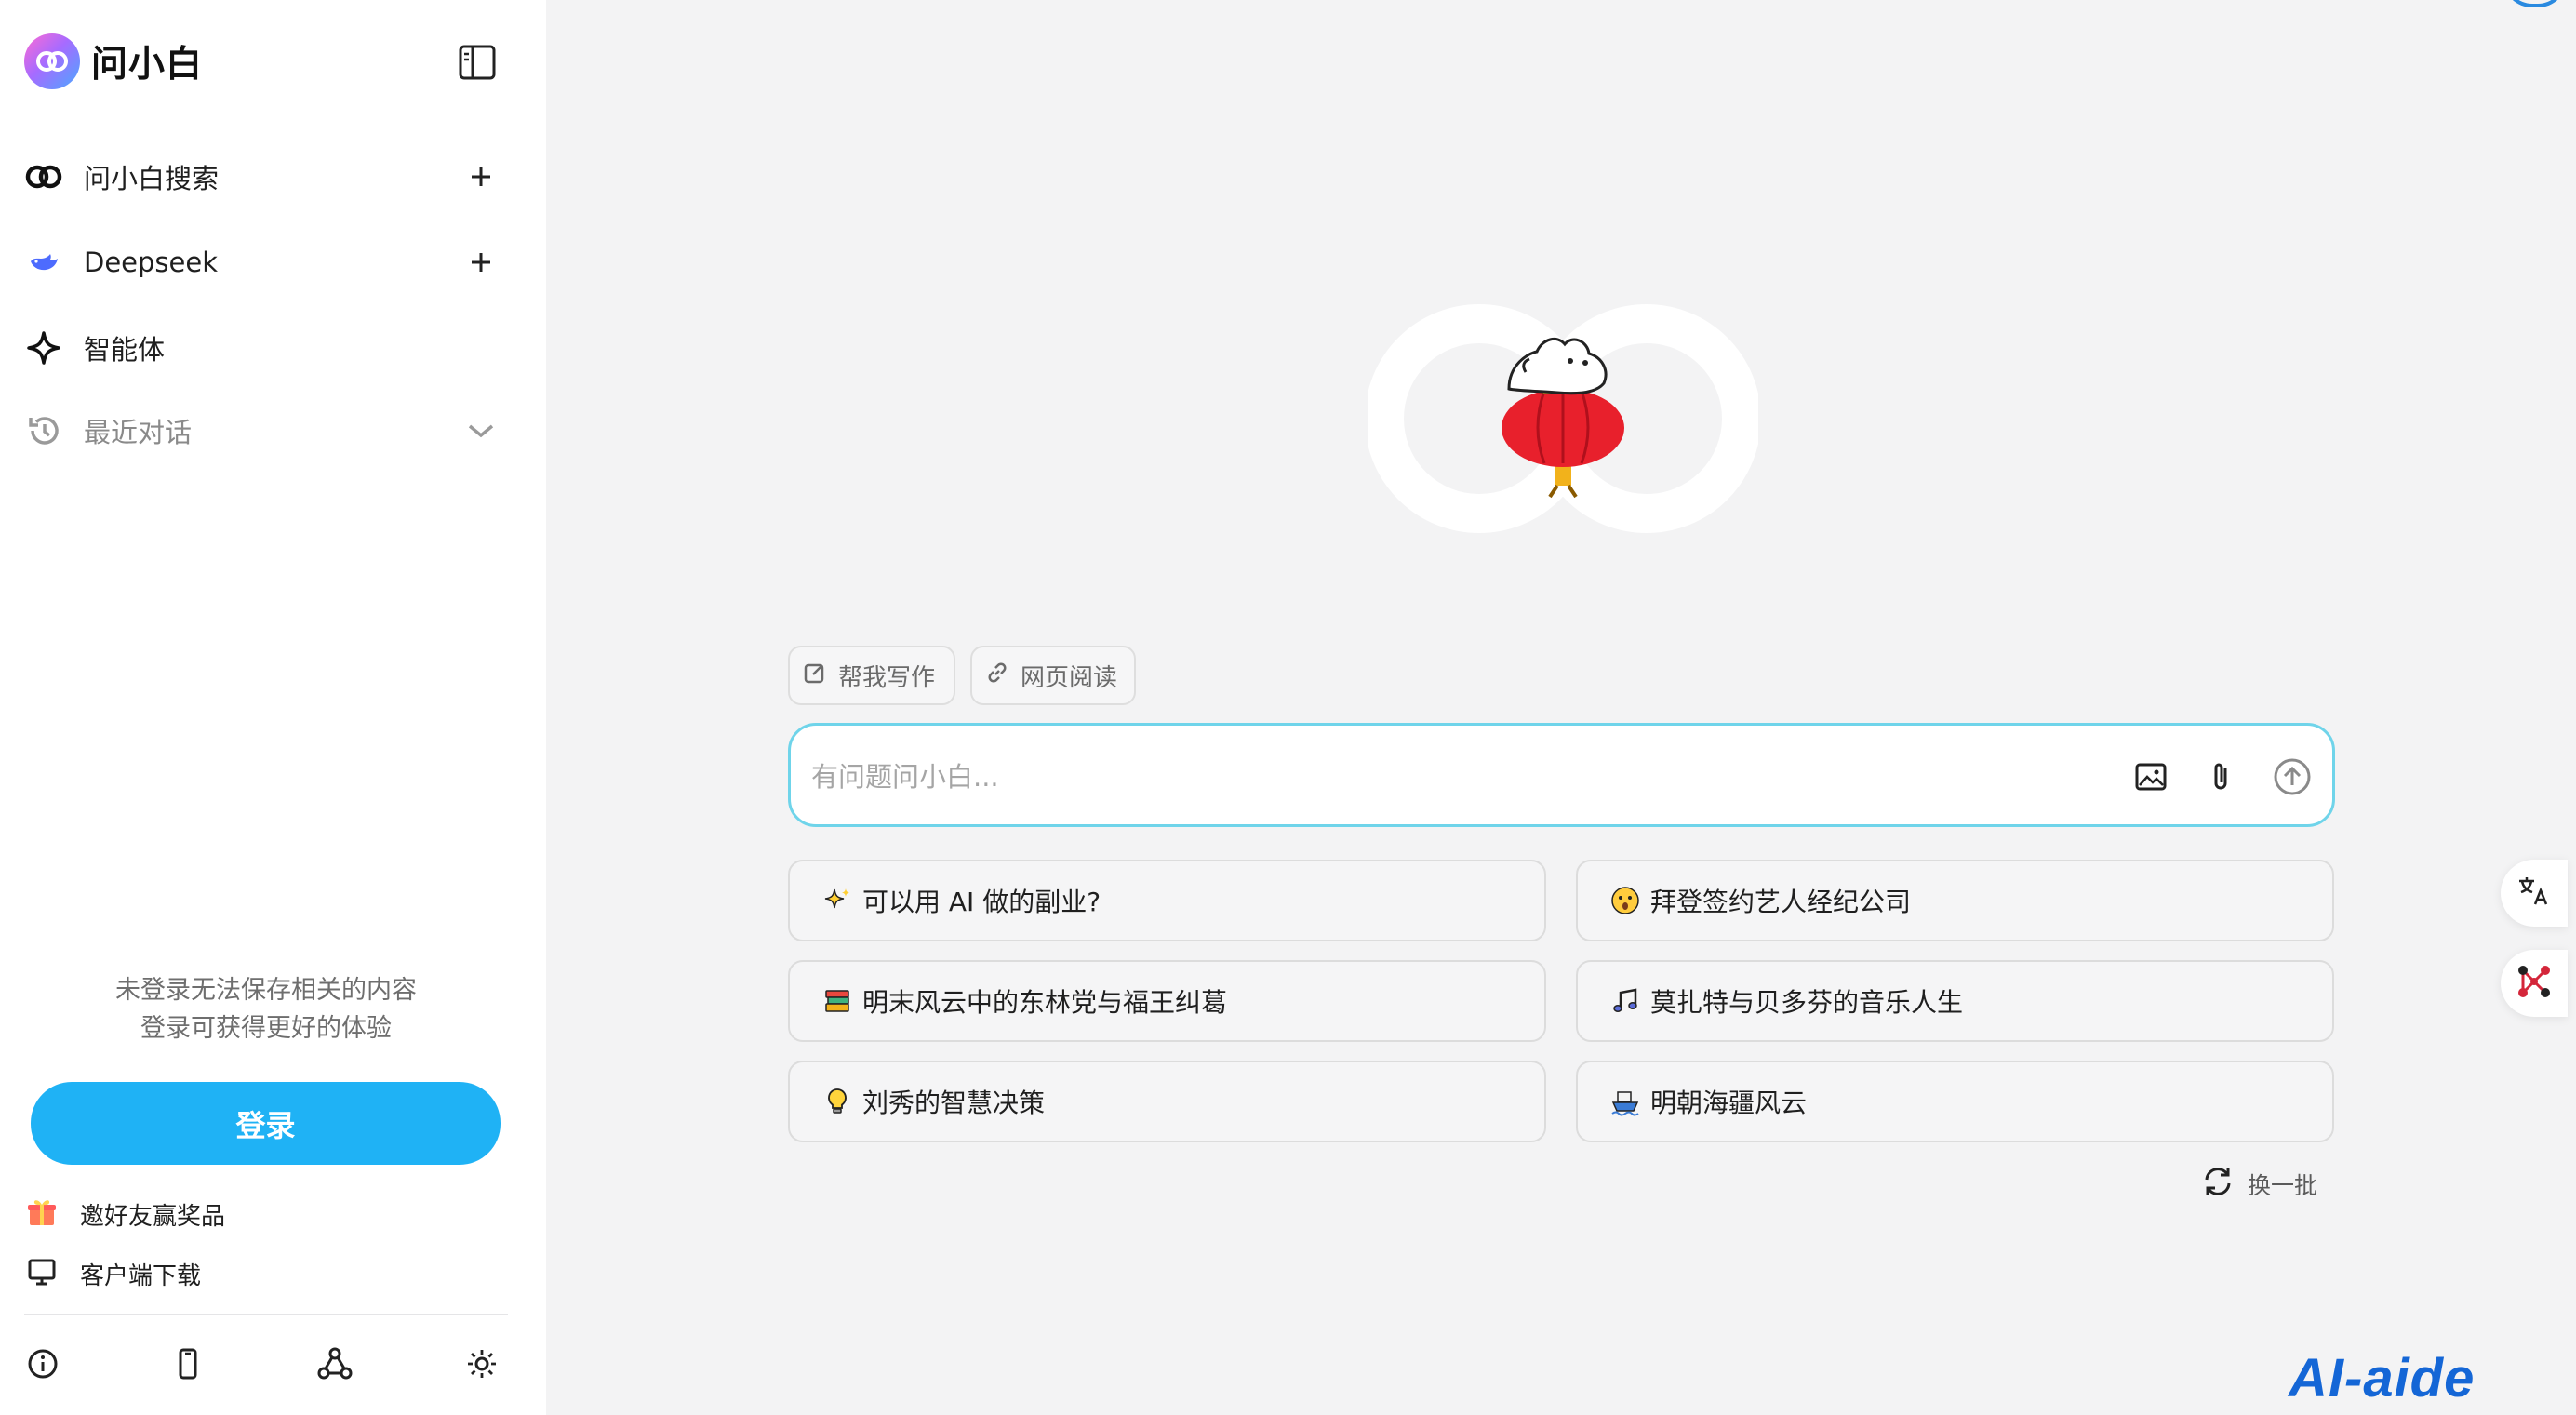 The height and width of the screenshot is (1415, 2576). What do you see at coordinates (42, 1214) in the screenshot?
I see `gift-icon` at bounding box center [42, 1214].